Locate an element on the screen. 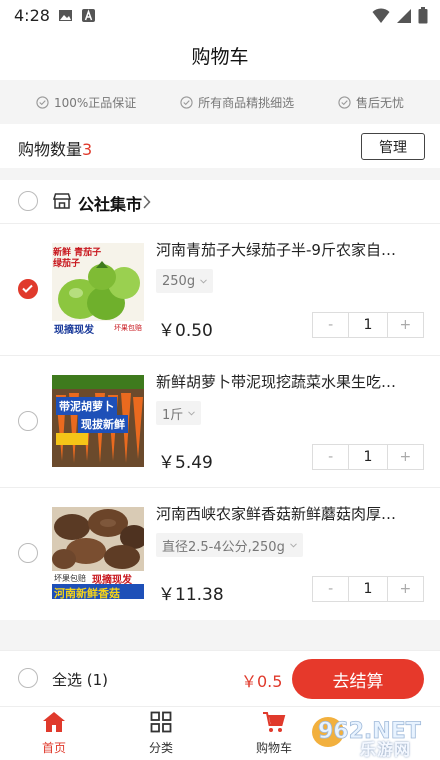 Image resolution: width=440 pixels, height=760 pixels. checkout-bar: 全选 (1) ￥0.5 去结算 is located at coordinates (220, 678).